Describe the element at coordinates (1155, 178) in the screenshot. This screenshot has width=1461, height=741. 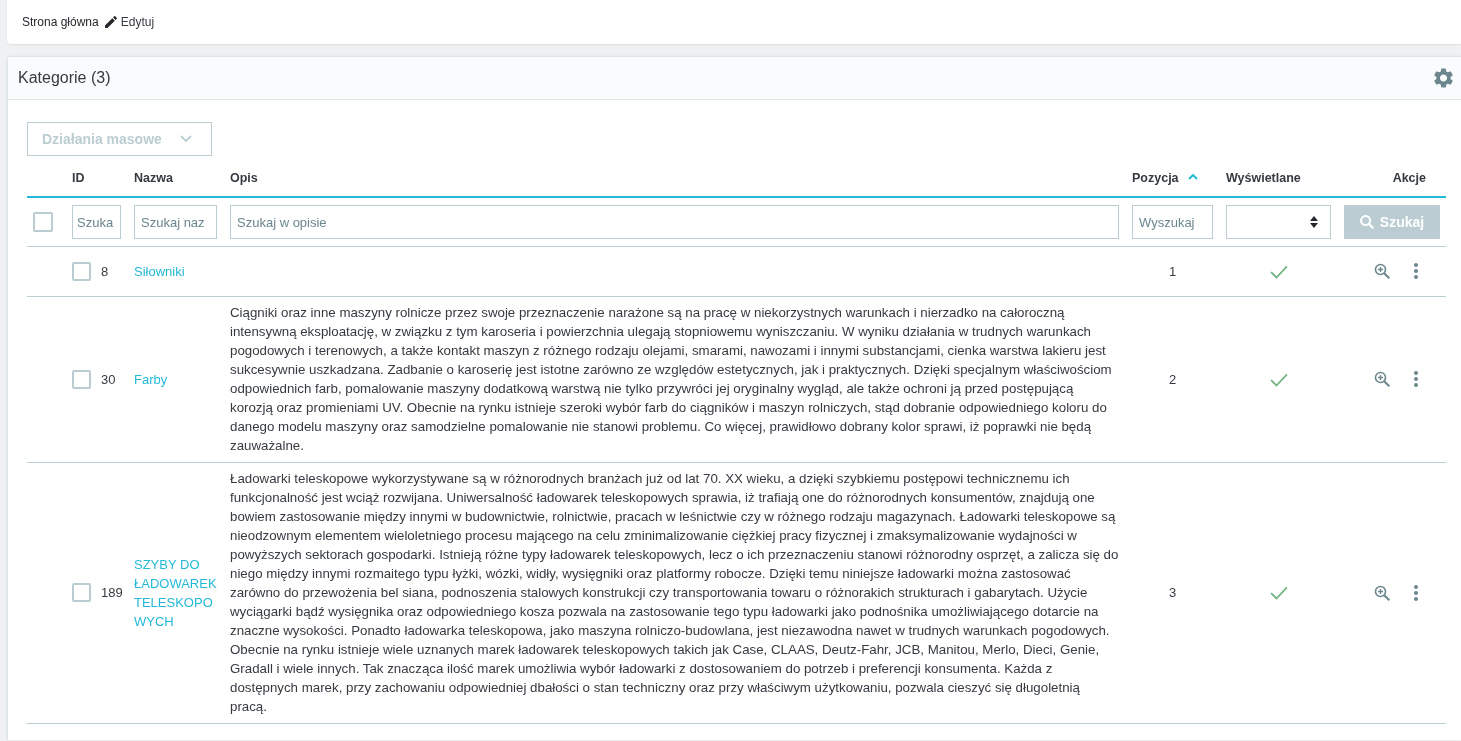
I see `column-header: Pozycja` at that location.